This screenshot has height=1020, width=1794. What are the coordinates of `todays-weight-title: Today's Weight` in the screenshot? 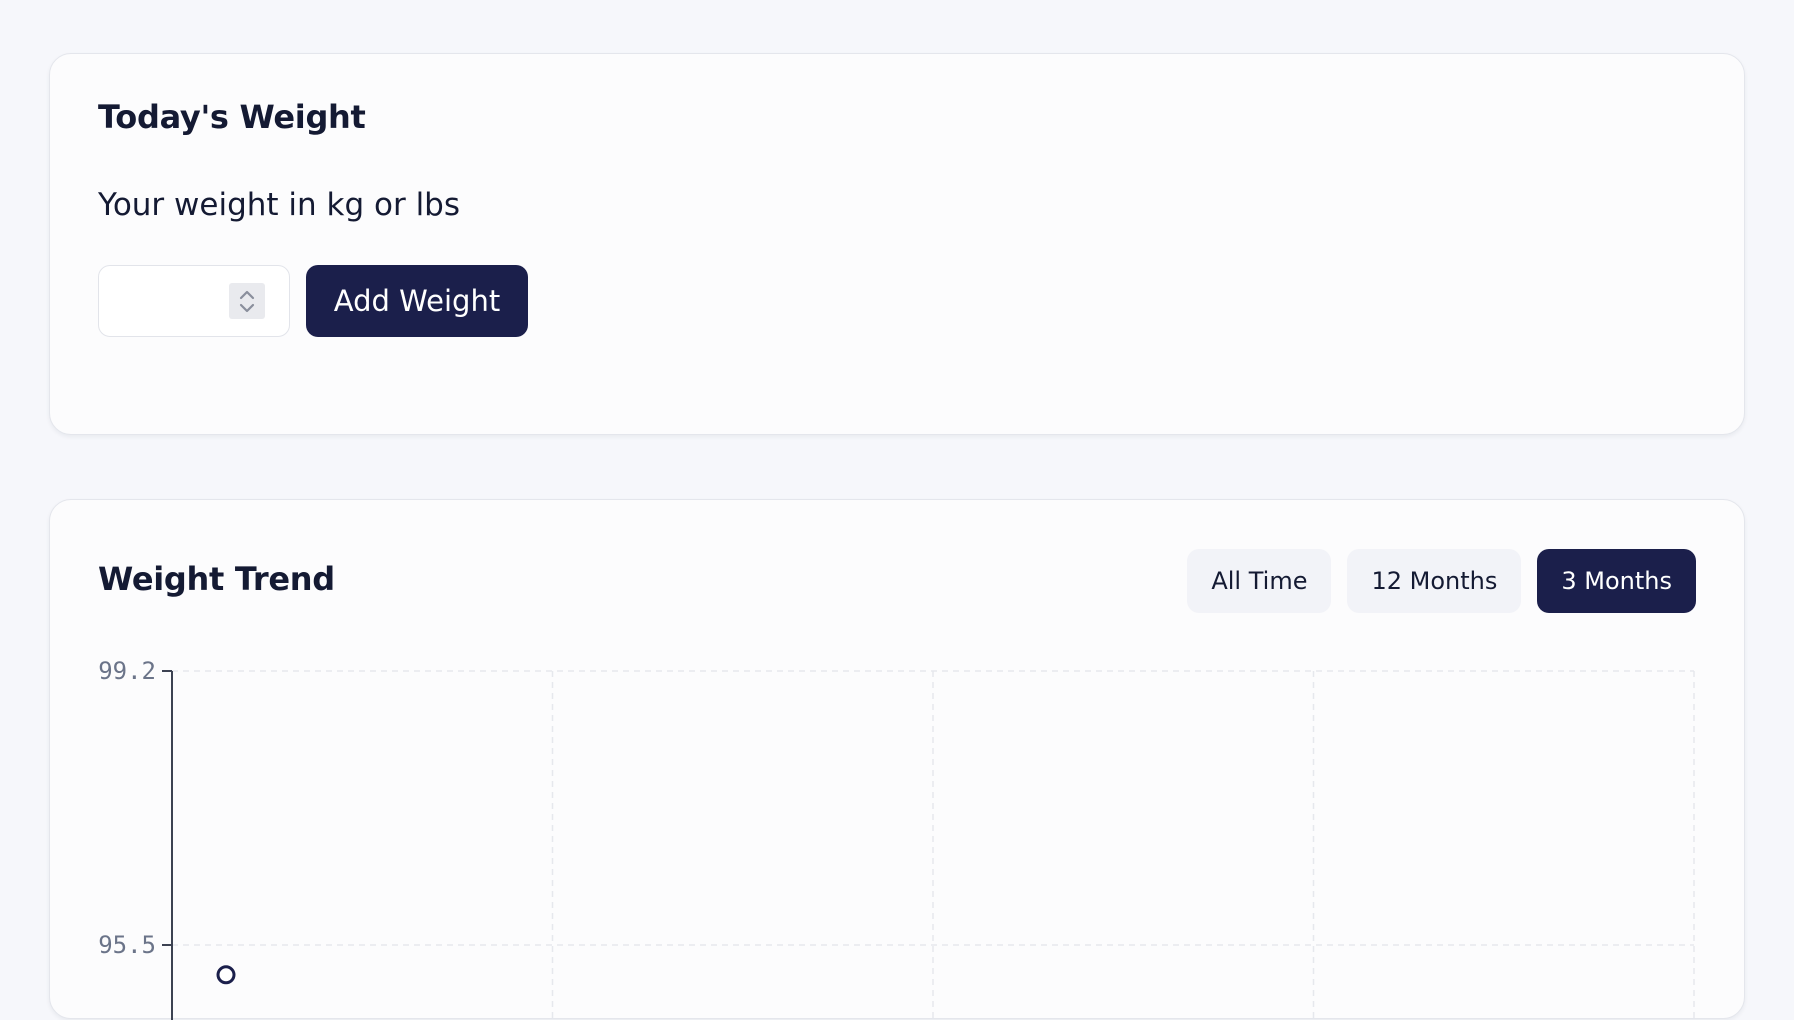 It's located at (232, 117).